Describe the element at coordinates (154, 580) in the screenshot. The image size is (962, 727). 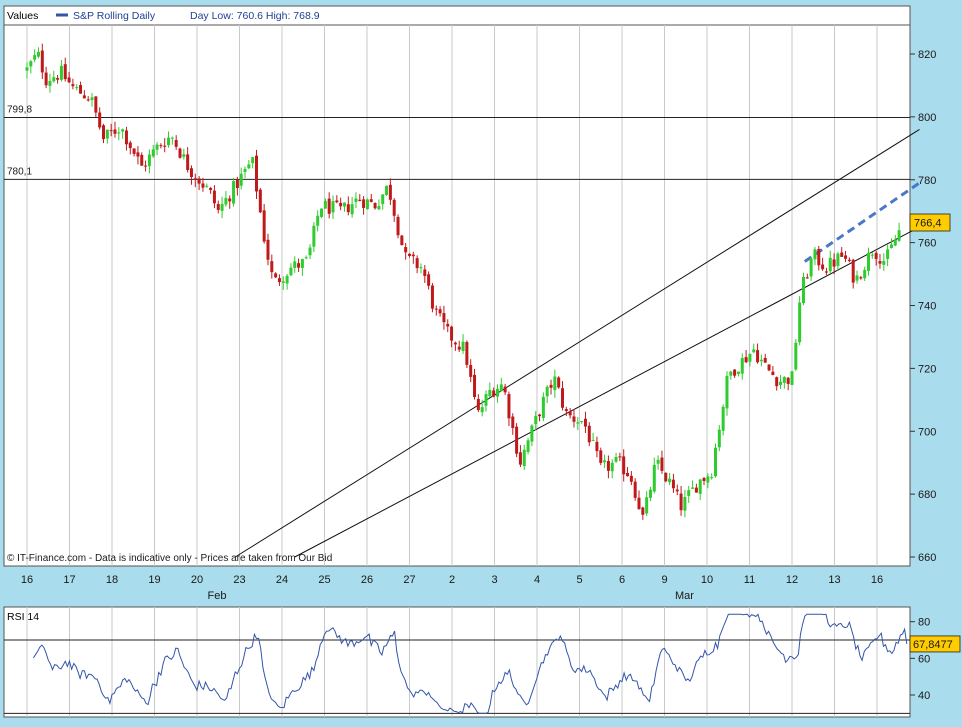
I see `x-tick-label: 19` at that location.